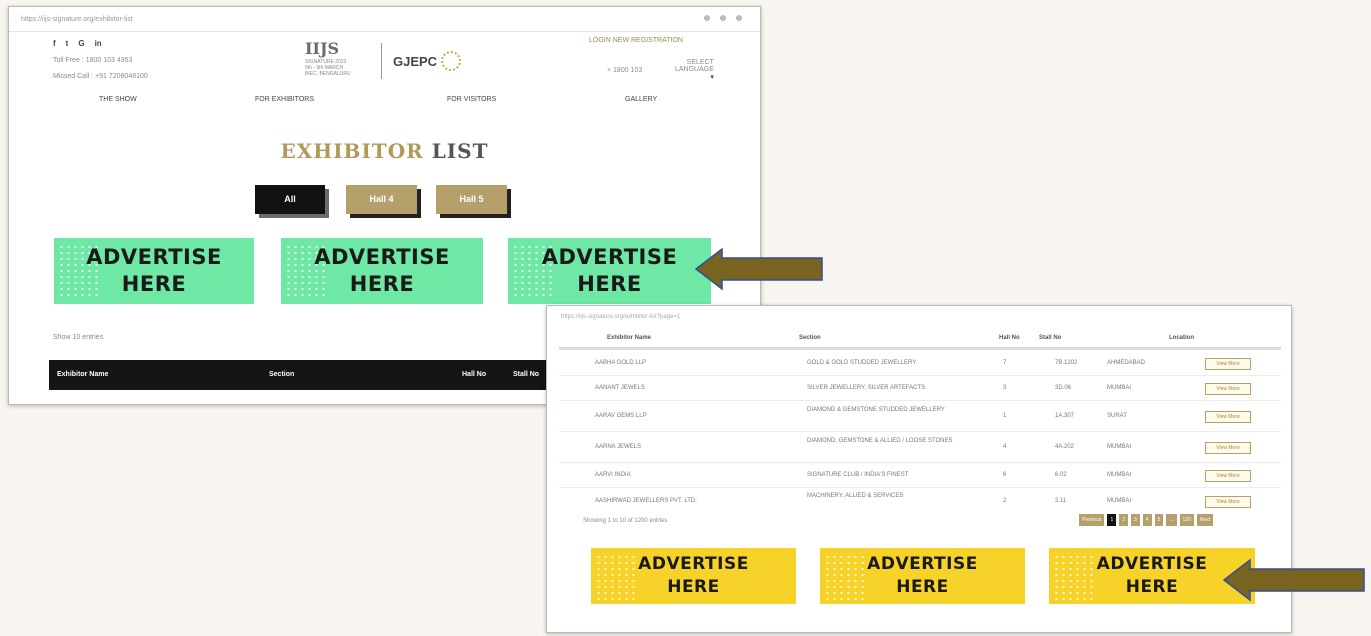  What do you see at coordinates (1065, 416) in the screenshot?
I see `cell-stall: 1A.307` at bounding box center [1065, 416].